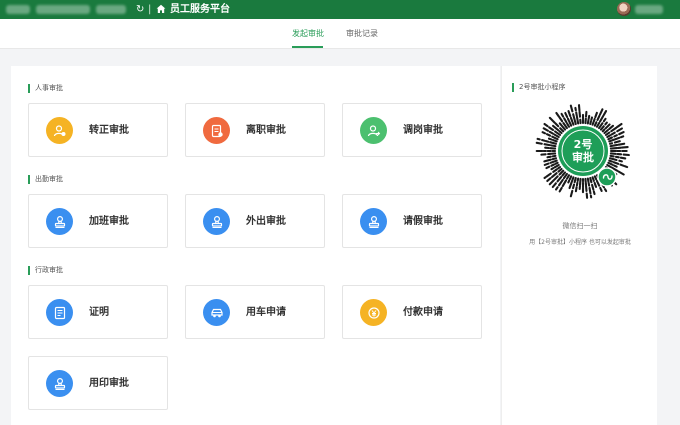 This screenshot has width=680, height=425. What do you see at coordinates (266, 130) in the screenshot?
I see `card-label: 离职审批` at bounding box center [266, 130].